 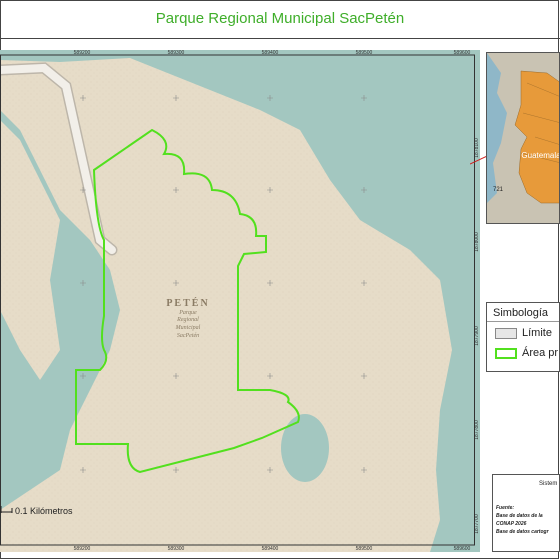 I want to click on scale-label: 0.1 Kilómetros, so click(x=44, y=511).